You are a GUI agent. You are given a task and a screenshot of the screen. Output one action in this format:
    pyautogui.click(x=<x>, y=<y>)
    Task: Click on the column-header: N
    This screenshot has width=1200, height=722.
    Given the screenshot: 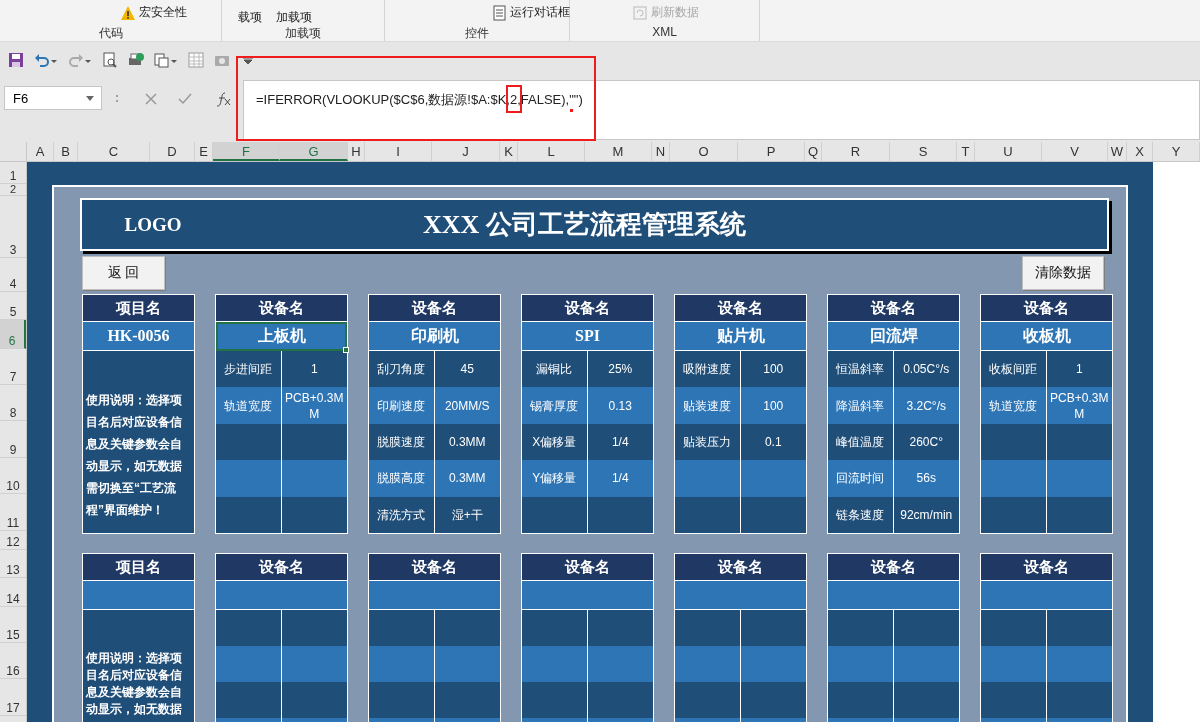 What is the action you would take?
    pyautogui.click(x=661, y=151)
    